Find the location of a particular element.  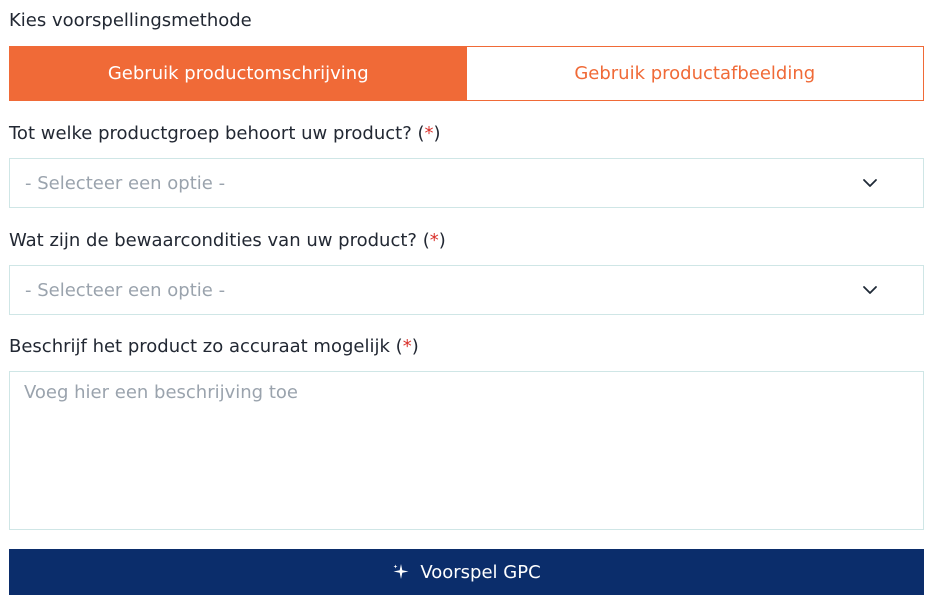

predict-gpc-button: Voorspel GPC is located at coordinates (466, 572).